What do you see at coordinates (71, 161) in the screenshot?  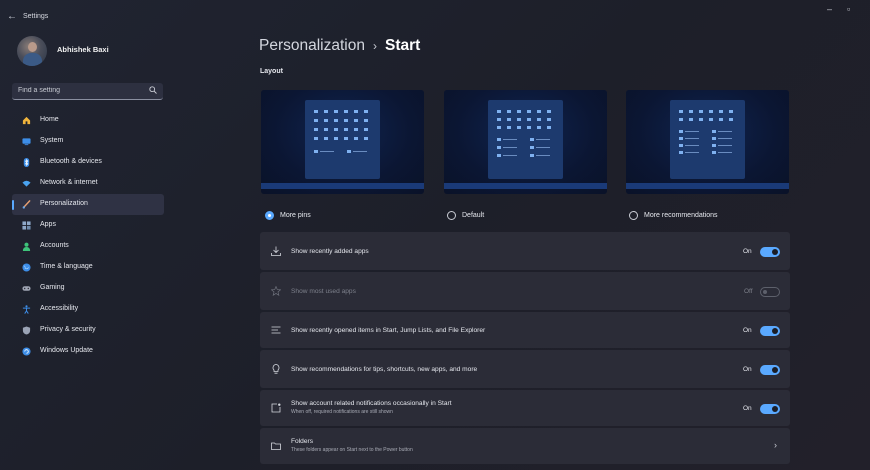 I see `sidebar-item-label: Bluetooth & devices` at bounding box center [71, 161].